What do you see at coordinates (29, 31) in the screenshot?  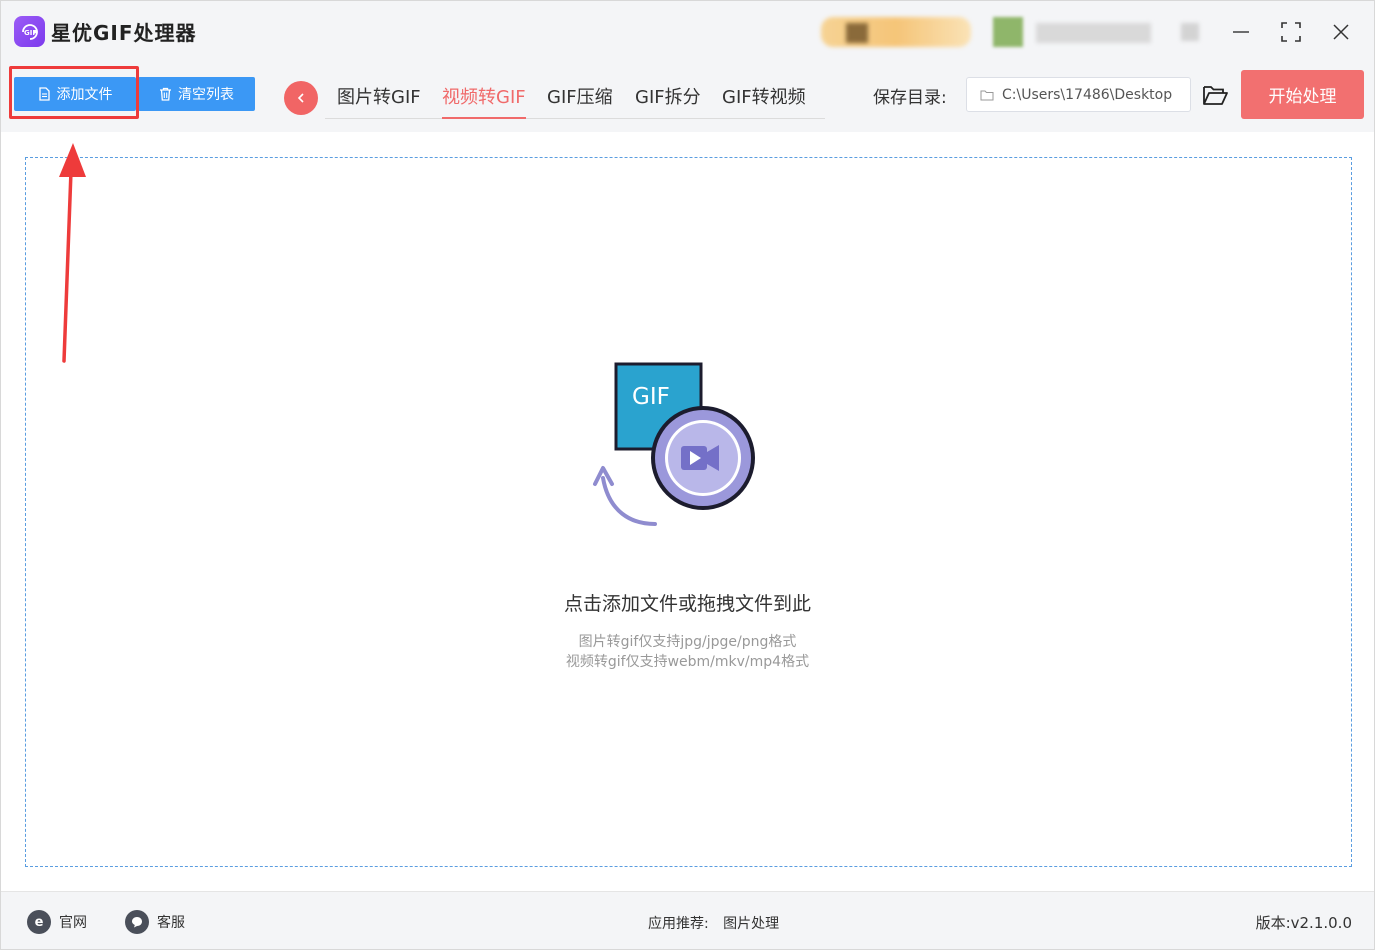 I see `app-logo-icon: GIF` at bounding box center [29, 31].